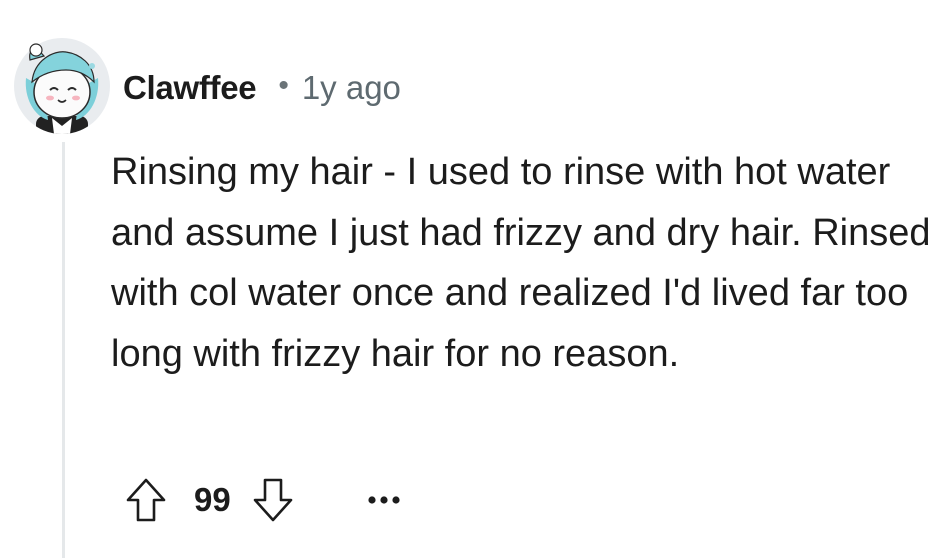 This screenshot has height=558, width=948. I want to click on timestamp: 1y ago, so click(351, 88).